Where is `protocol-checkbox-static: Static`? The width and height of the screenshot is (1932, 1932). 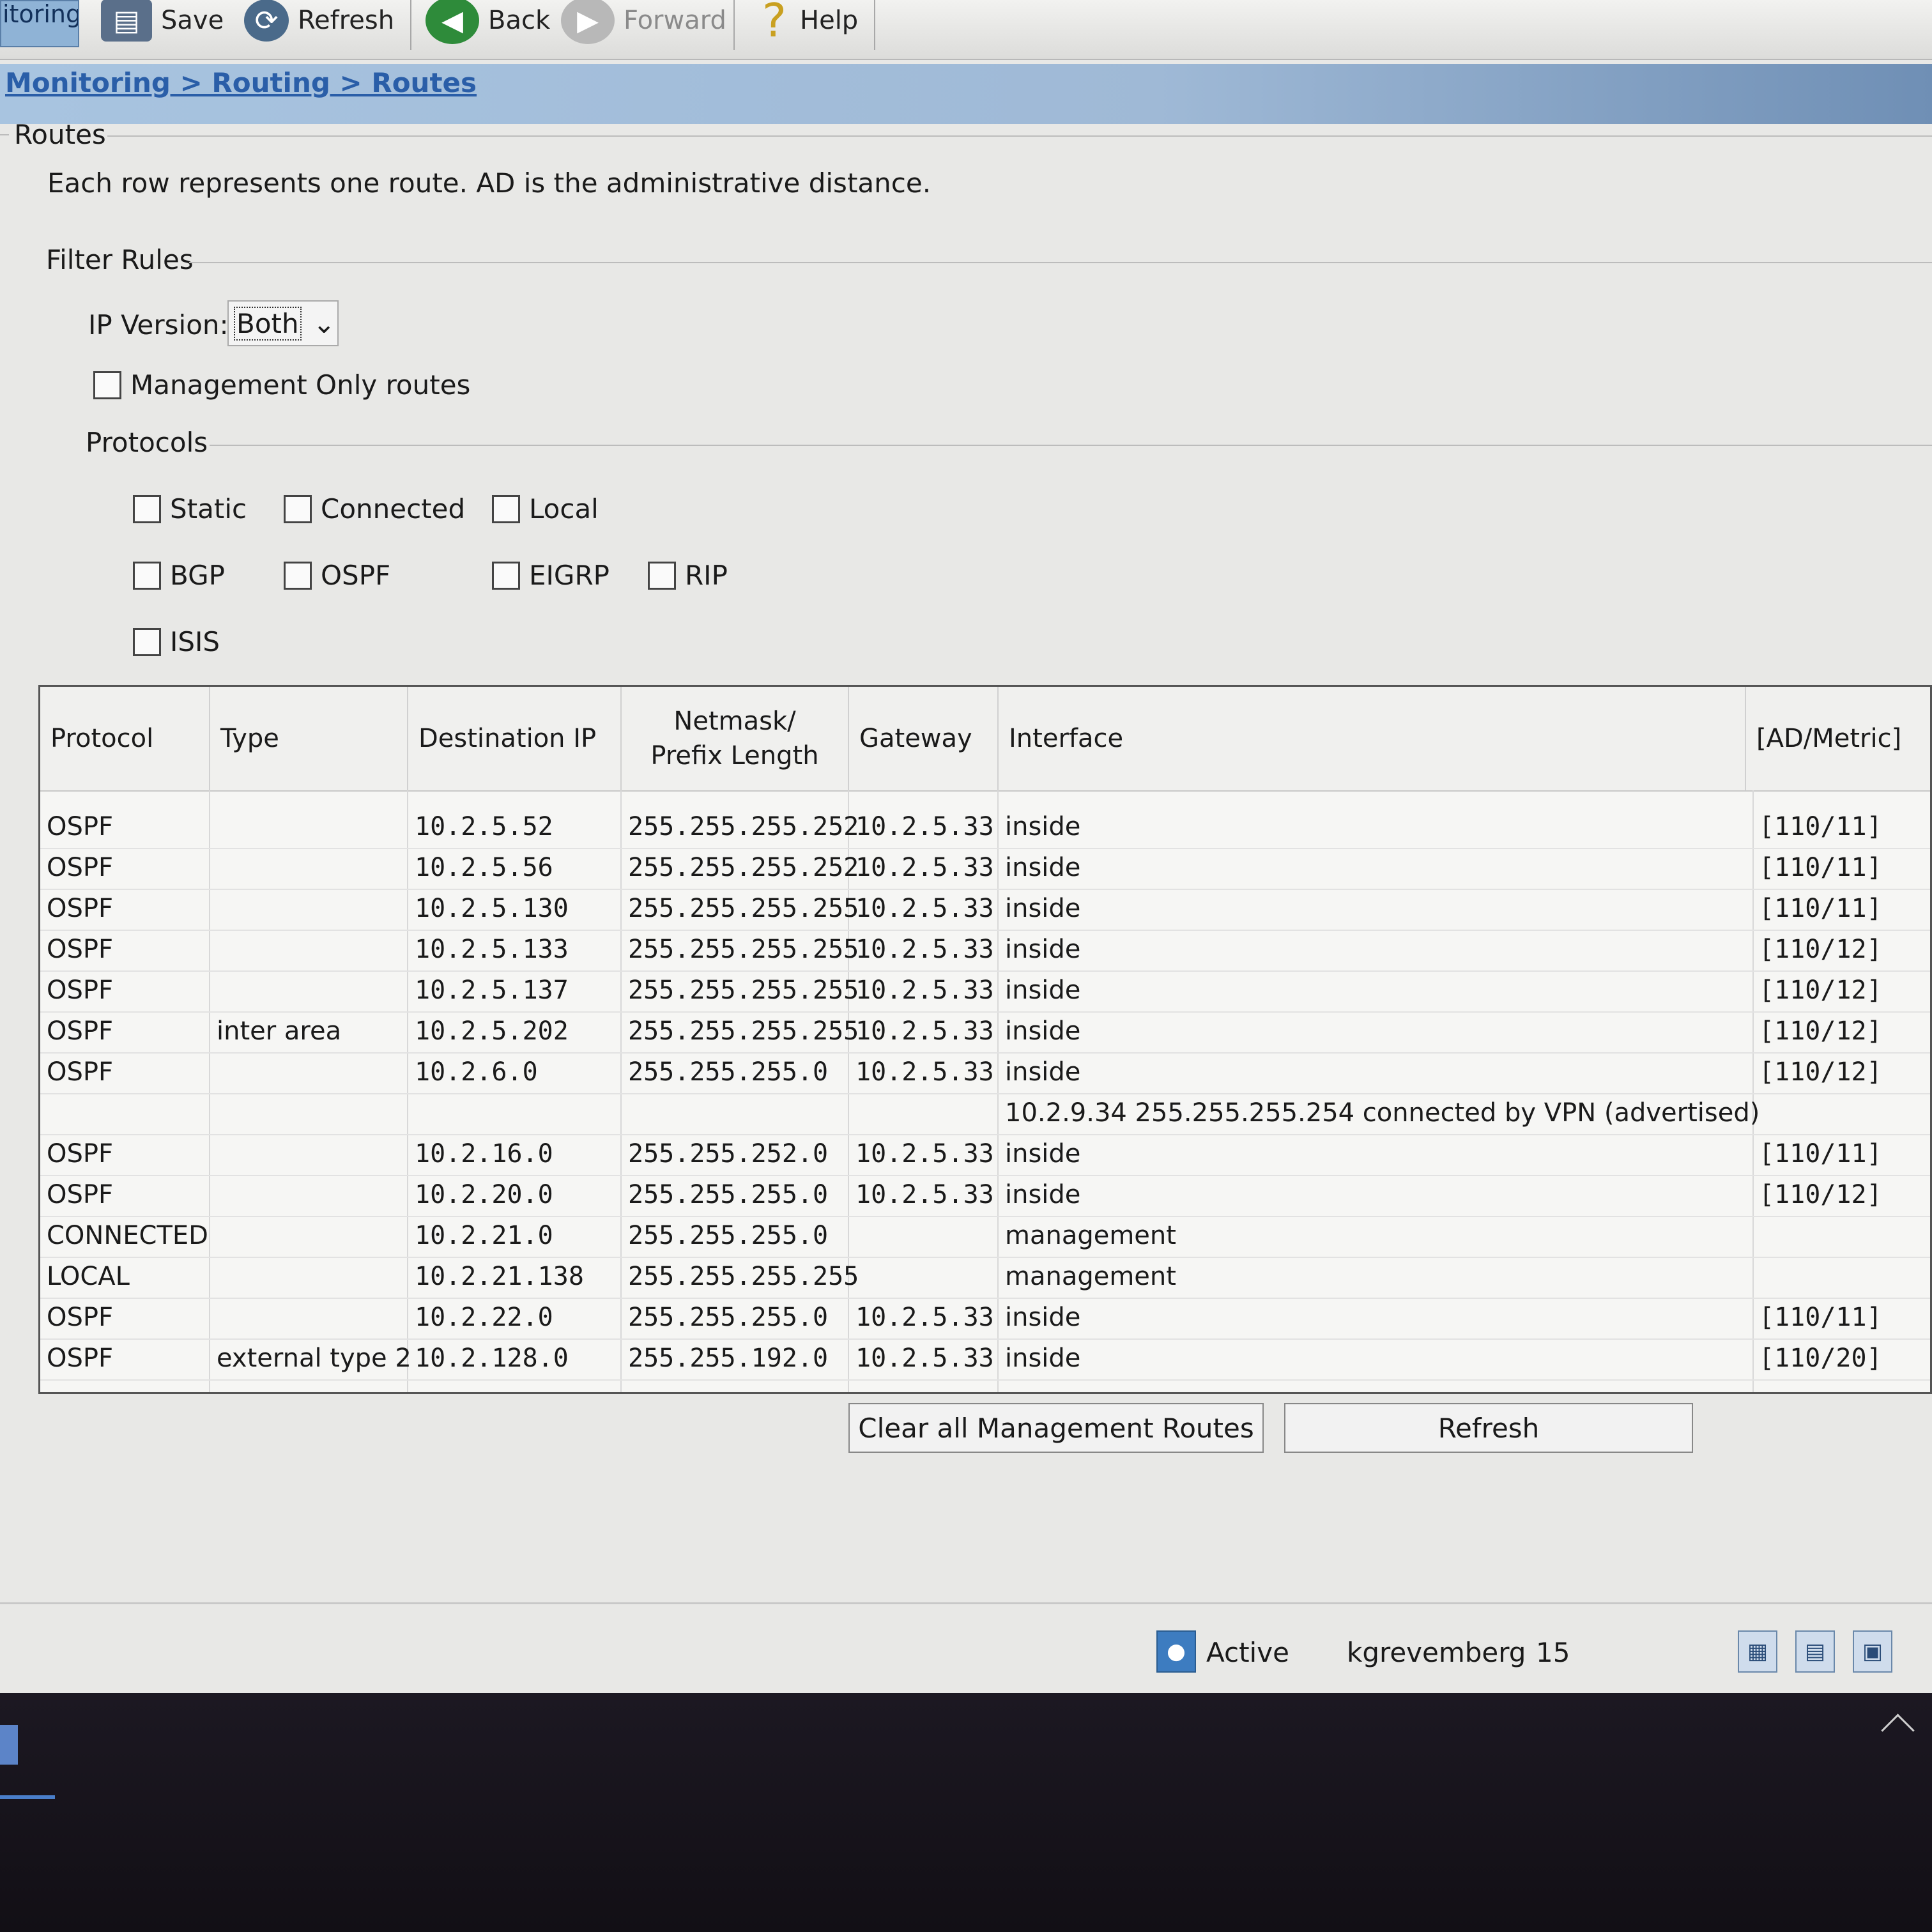
protocol-checkbox-static: Static is located at coordinates (190, 509).